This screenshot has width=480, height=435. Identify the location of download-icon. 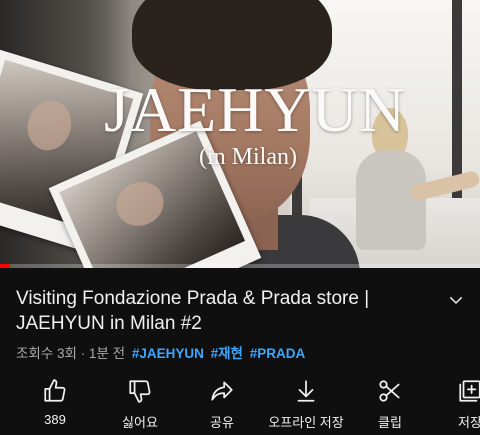
(306, 391).